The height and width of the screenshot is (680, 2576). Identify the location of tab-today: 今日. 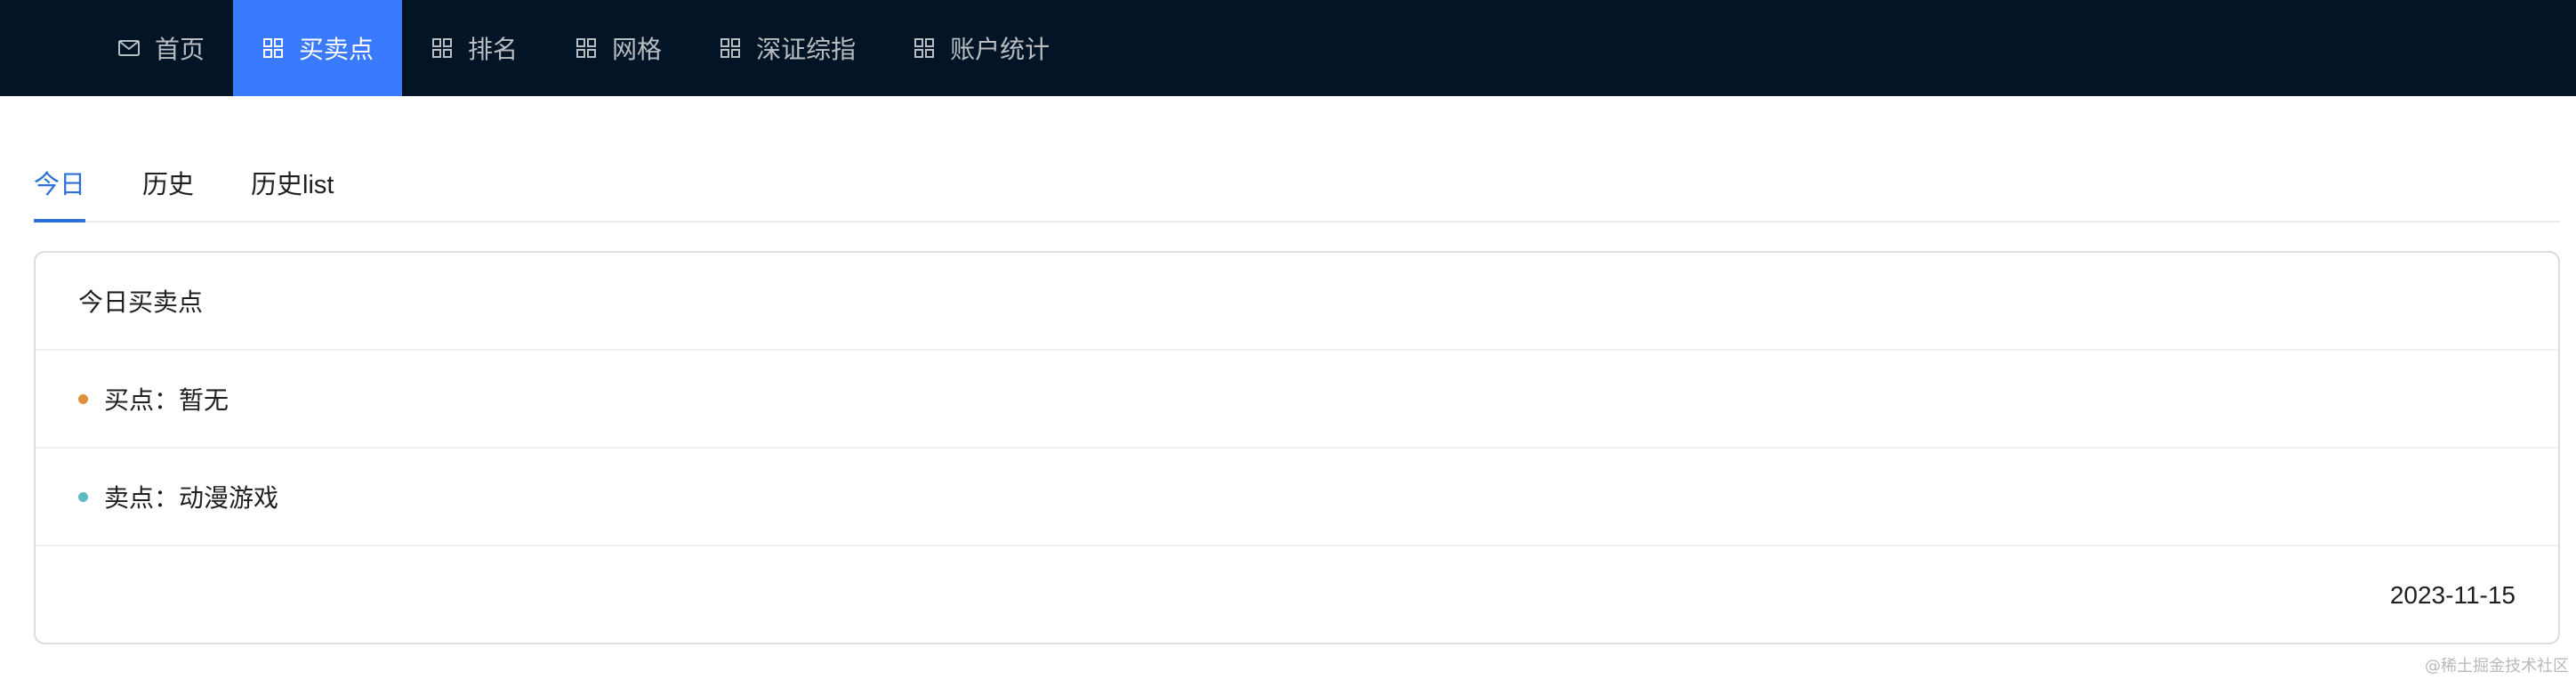
(60, 182).